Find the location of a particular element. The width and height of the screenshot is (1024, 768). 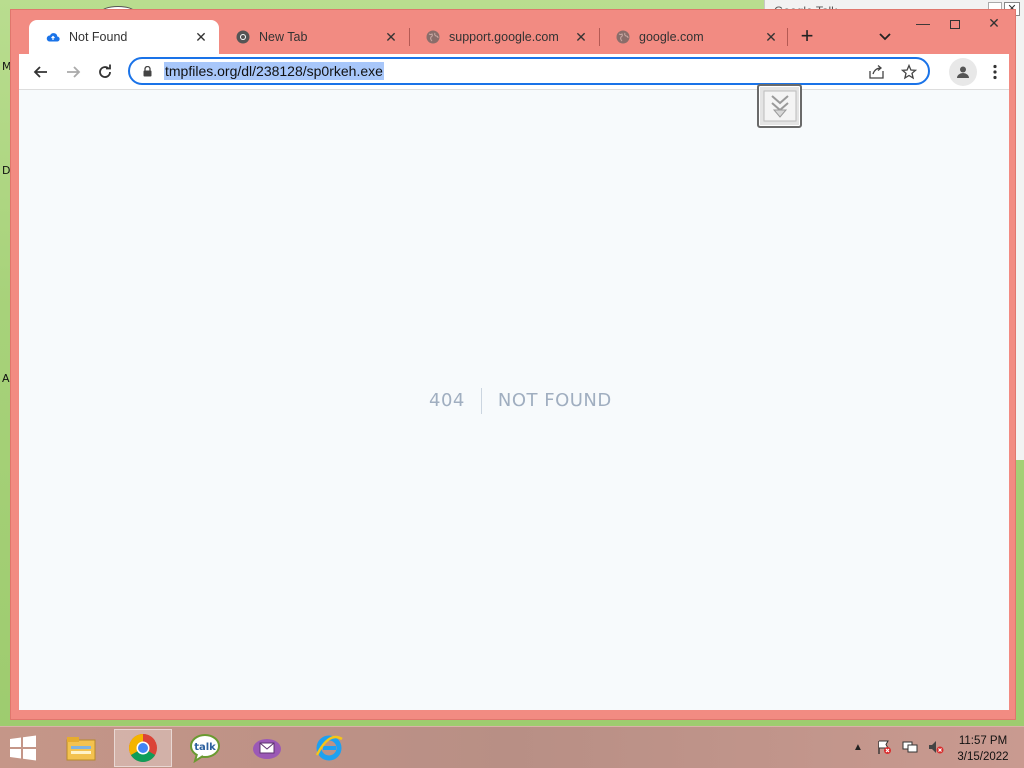

reload-button is located at coordinates (105, 72).